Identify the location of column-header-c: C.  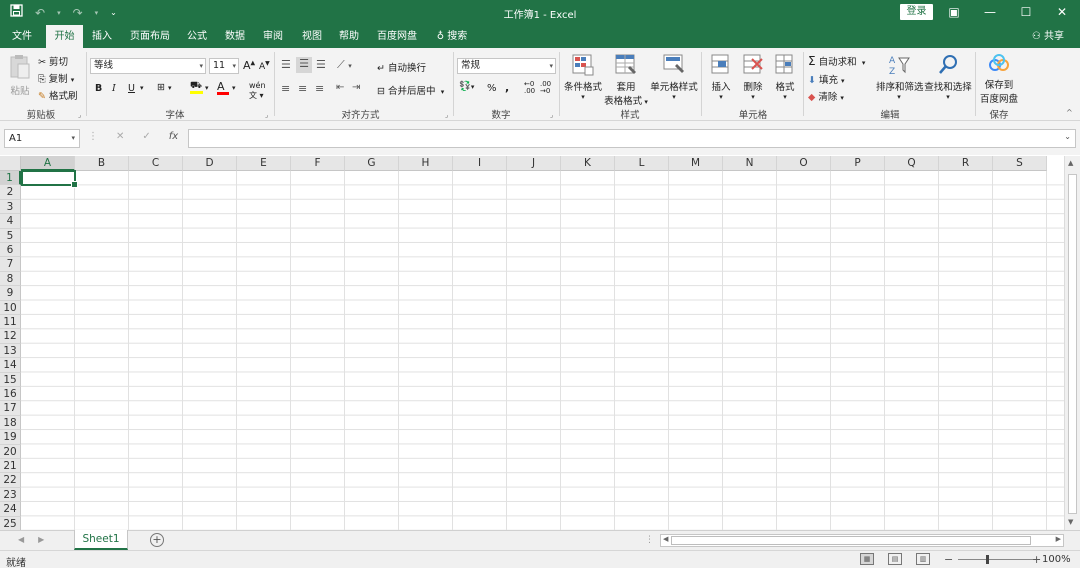
(156, 163).